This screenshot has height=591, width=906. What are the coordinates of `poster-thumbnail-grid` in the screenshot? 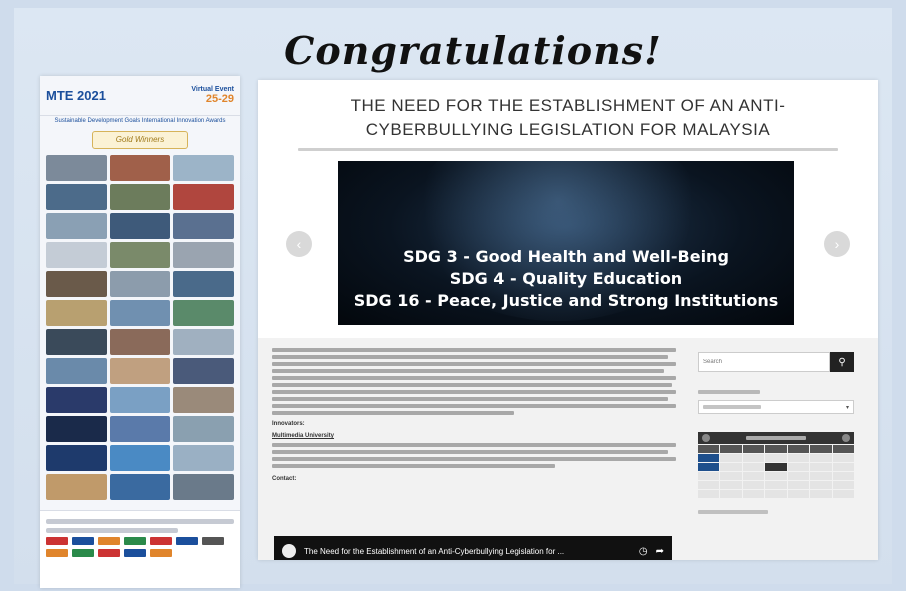 It's located at (140, 327).